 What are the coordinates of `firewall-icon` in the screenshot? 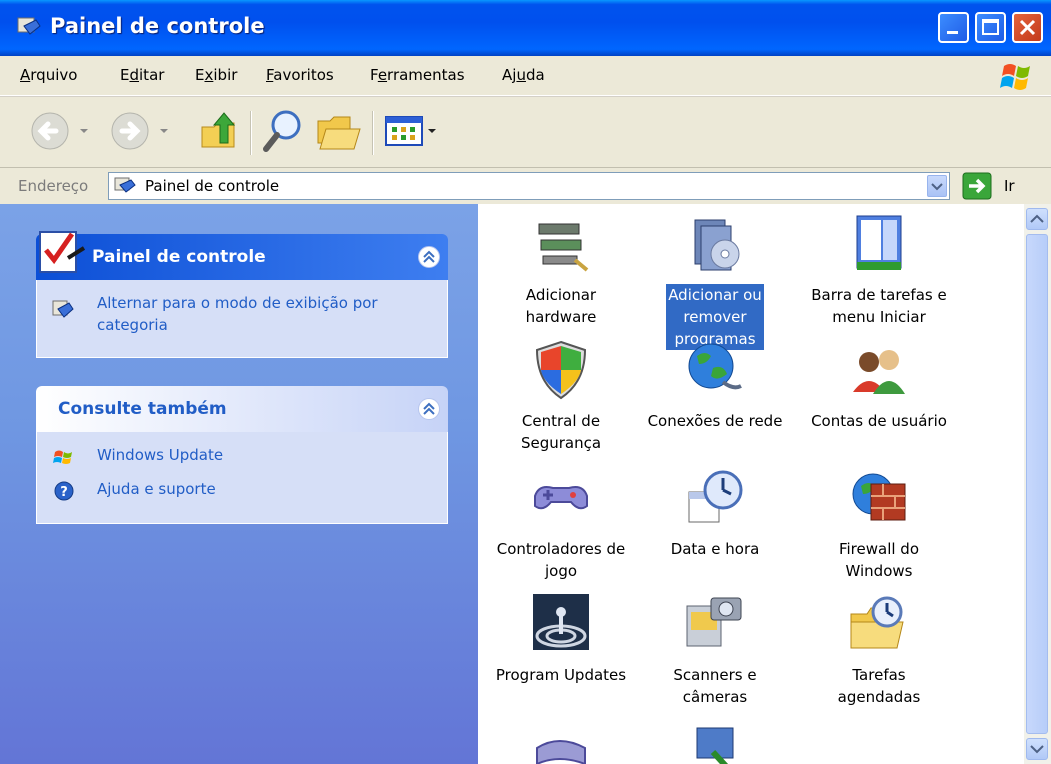 It's located at (879, 497).